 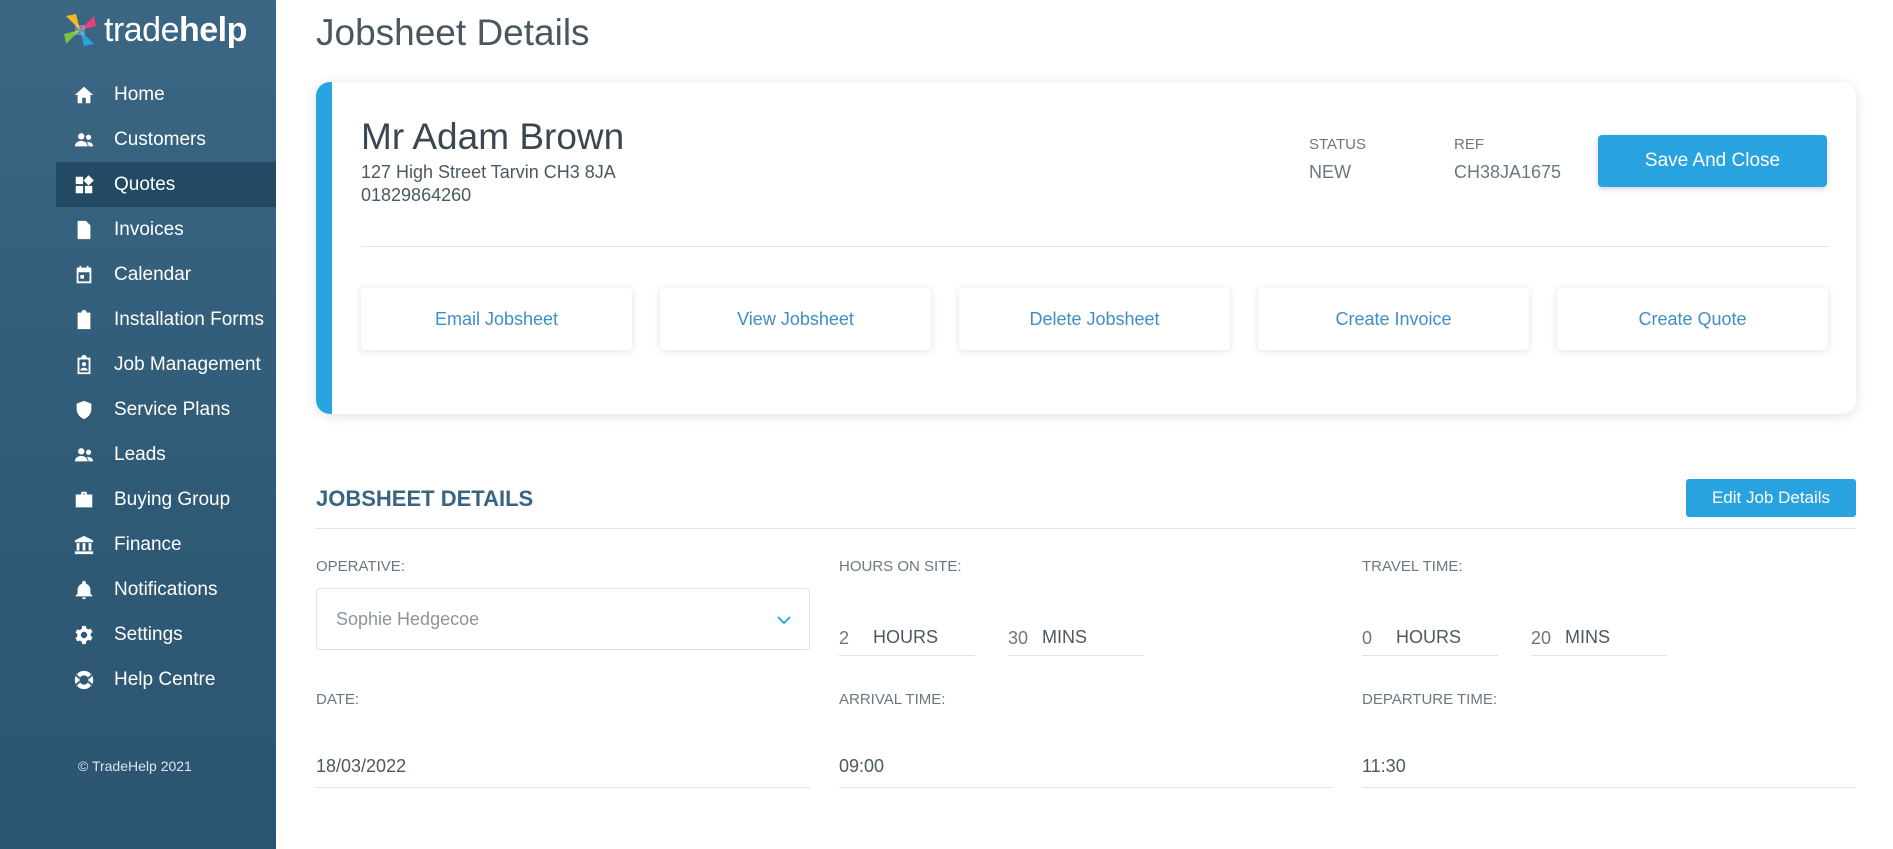 What do you see at coordinates (84, 275) in the screenshot?
I see `calendar-icon` at bounding box center [84, 275].